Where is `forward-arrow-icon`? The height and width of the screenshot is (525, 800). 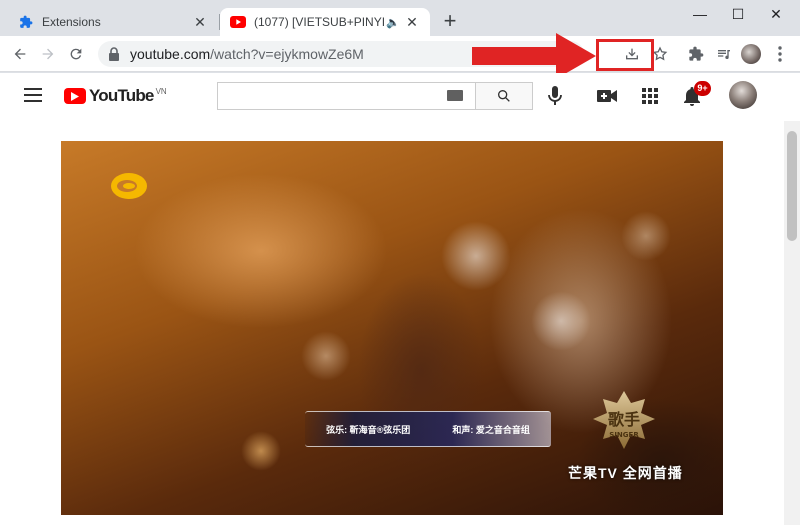
forward-arrow-icon is located at coordinates (48, 54).